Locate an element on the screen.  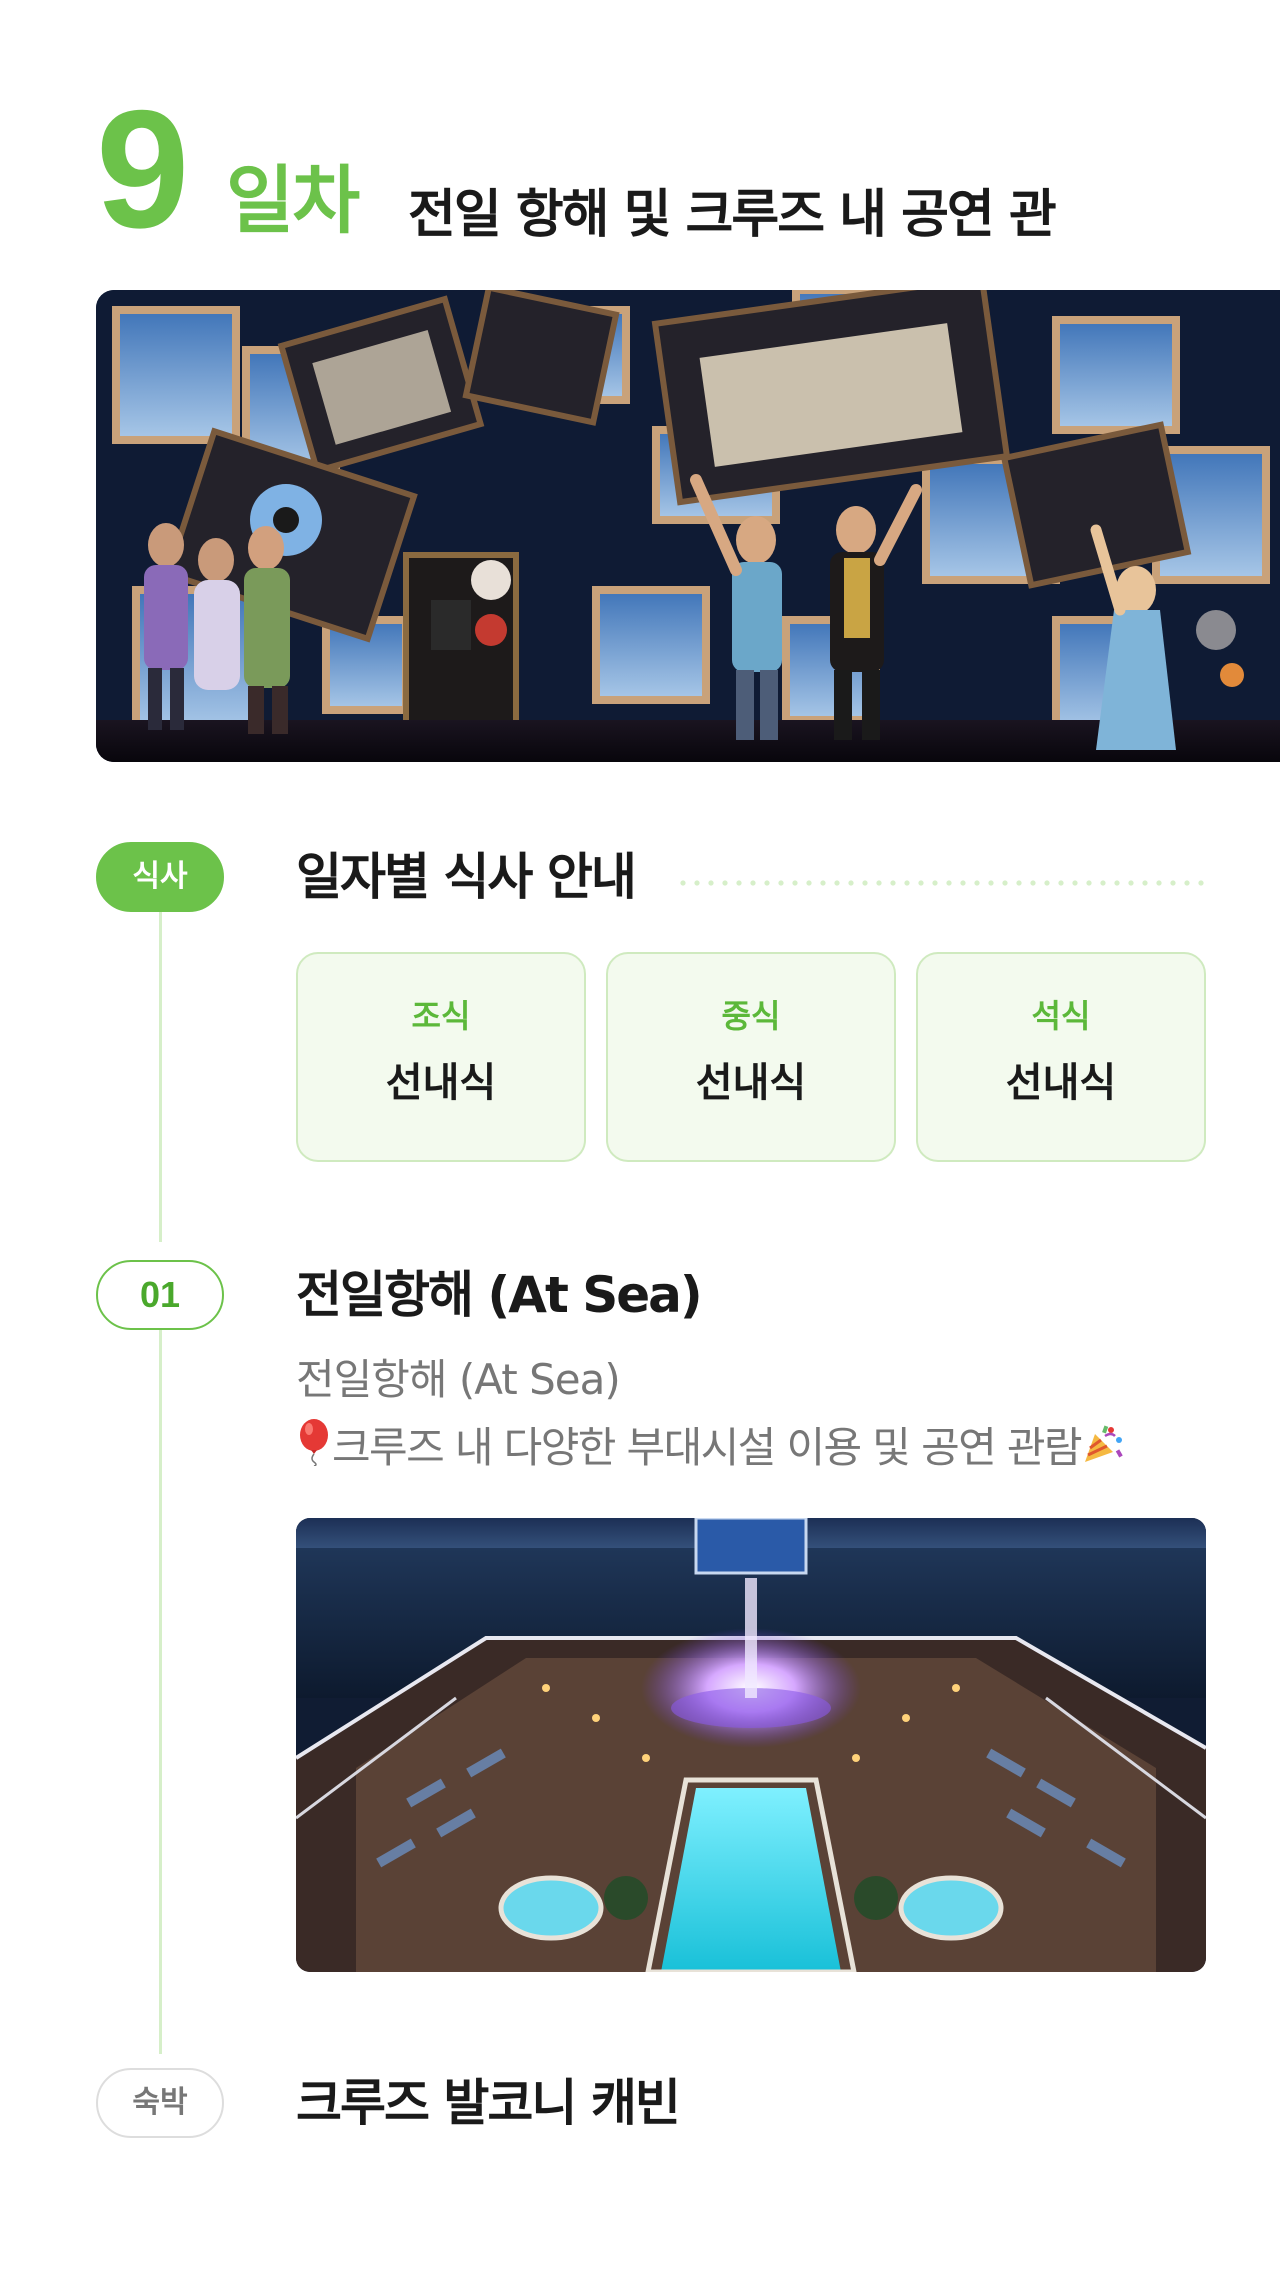
meal-card-lunch: 중식 선내식 is located at coordinates (751, 1057).